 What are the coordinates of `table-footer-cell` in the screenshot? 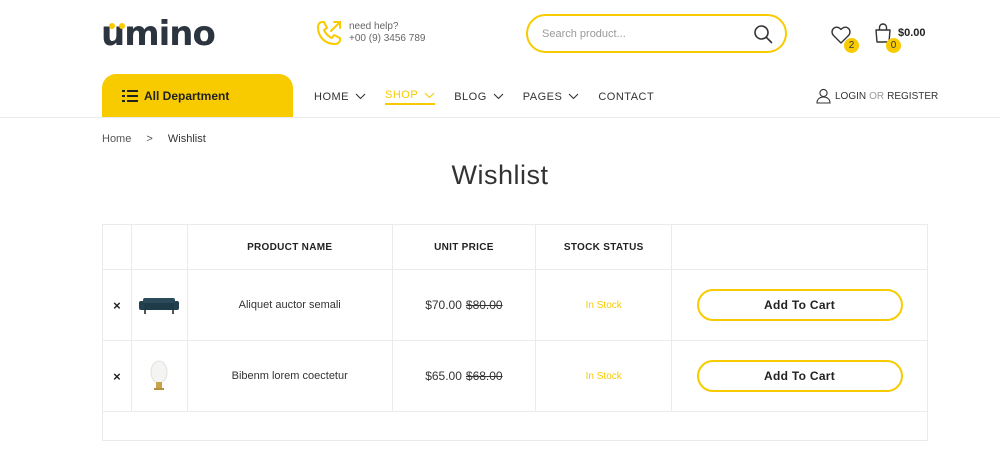 It's located at (515, 426).